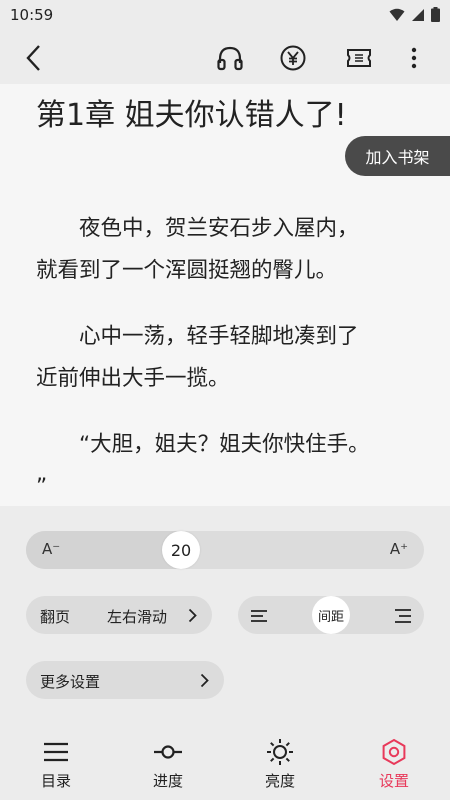 The height and width of the screenshot is (800, 450). I want to click on battery-icon, so click(435, 14).